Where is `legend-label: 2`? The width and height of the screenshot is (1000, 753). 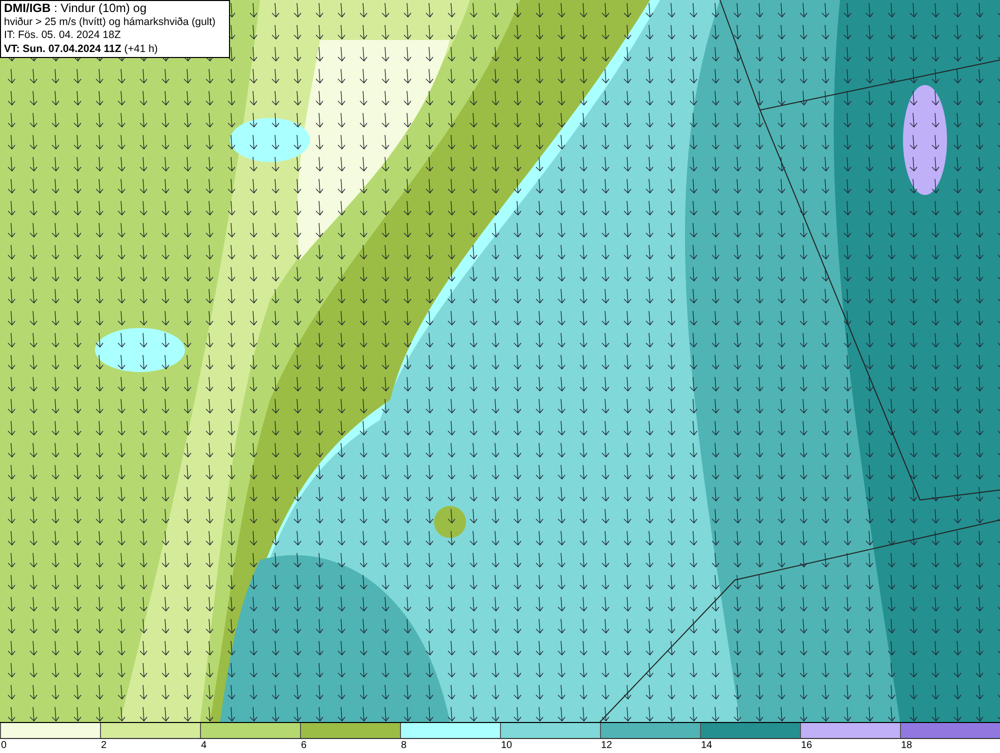 legend-label: 2 is located at coordinates (104, 745).